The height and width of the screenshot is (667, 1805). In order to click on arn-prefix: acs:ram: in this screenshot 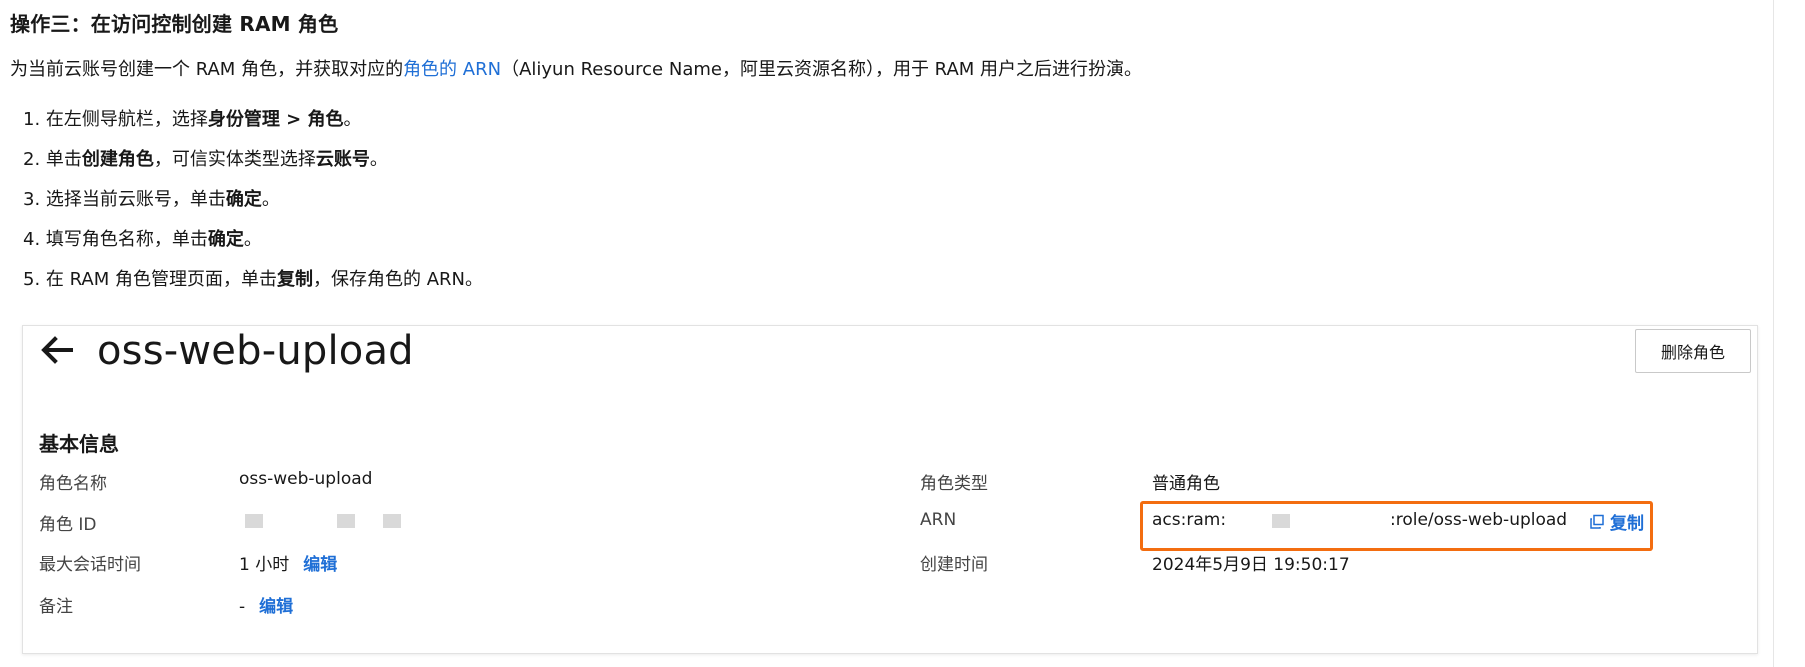, I will do `click(1189, 520)`.